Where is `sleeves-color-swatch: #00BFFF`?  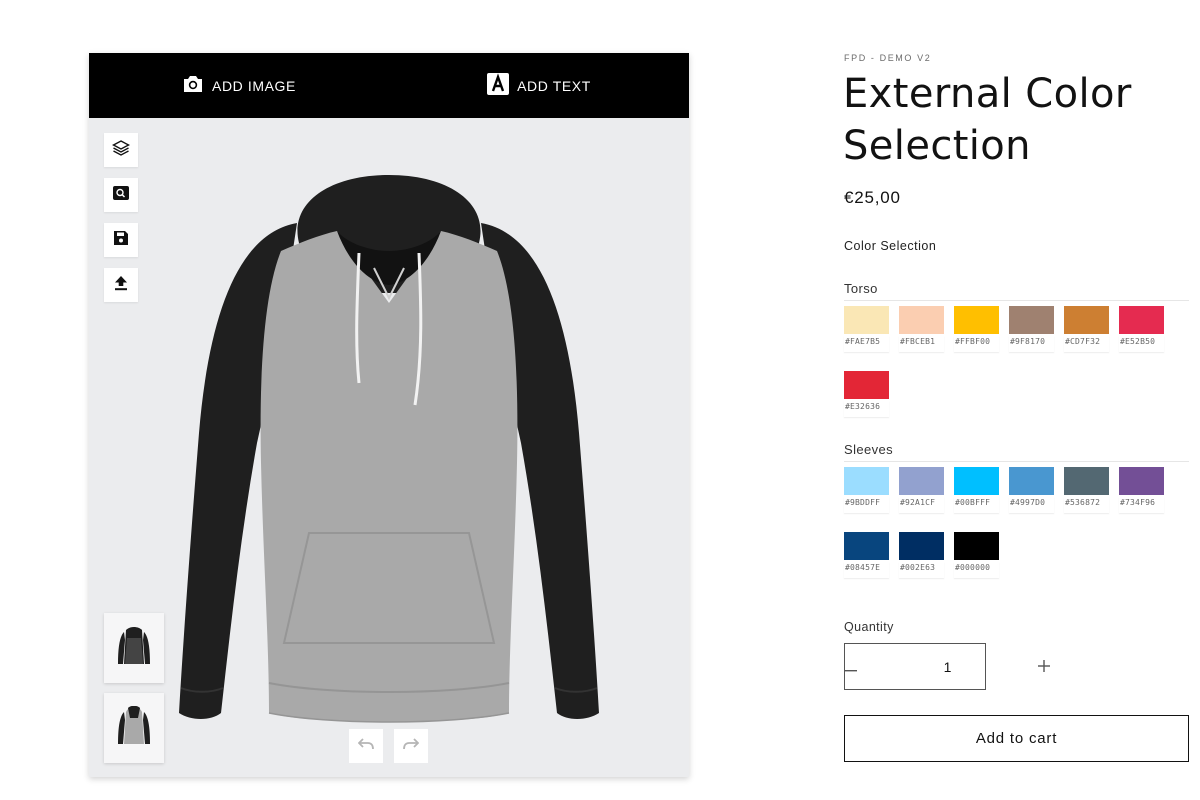
sleeves-color-swatch: #00BFFF is located at coordinates (977, 490).